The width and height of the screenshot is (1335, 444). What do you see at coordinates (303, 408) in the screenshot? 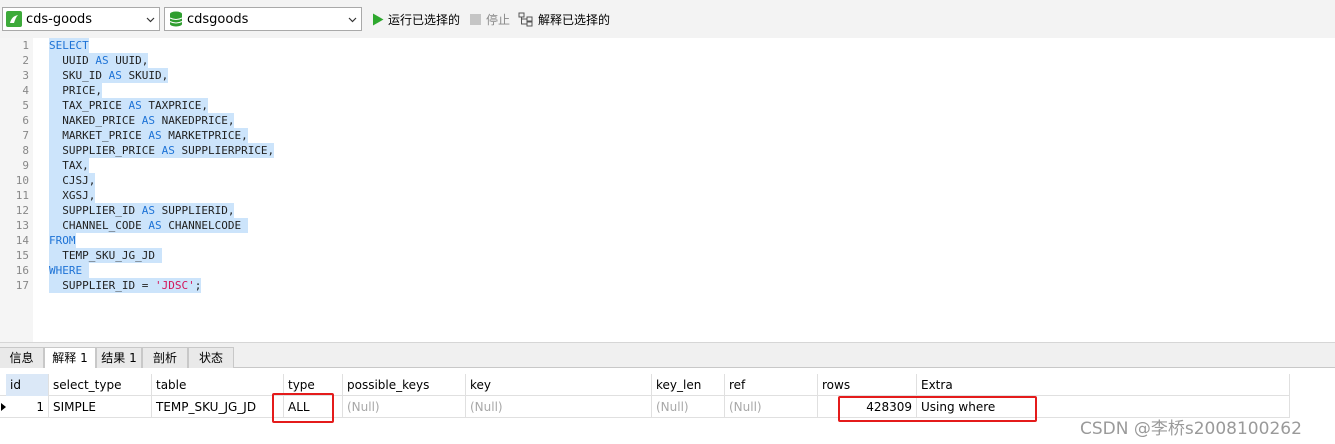
I see `type-highlight-box` at bounding box center [303, 408].